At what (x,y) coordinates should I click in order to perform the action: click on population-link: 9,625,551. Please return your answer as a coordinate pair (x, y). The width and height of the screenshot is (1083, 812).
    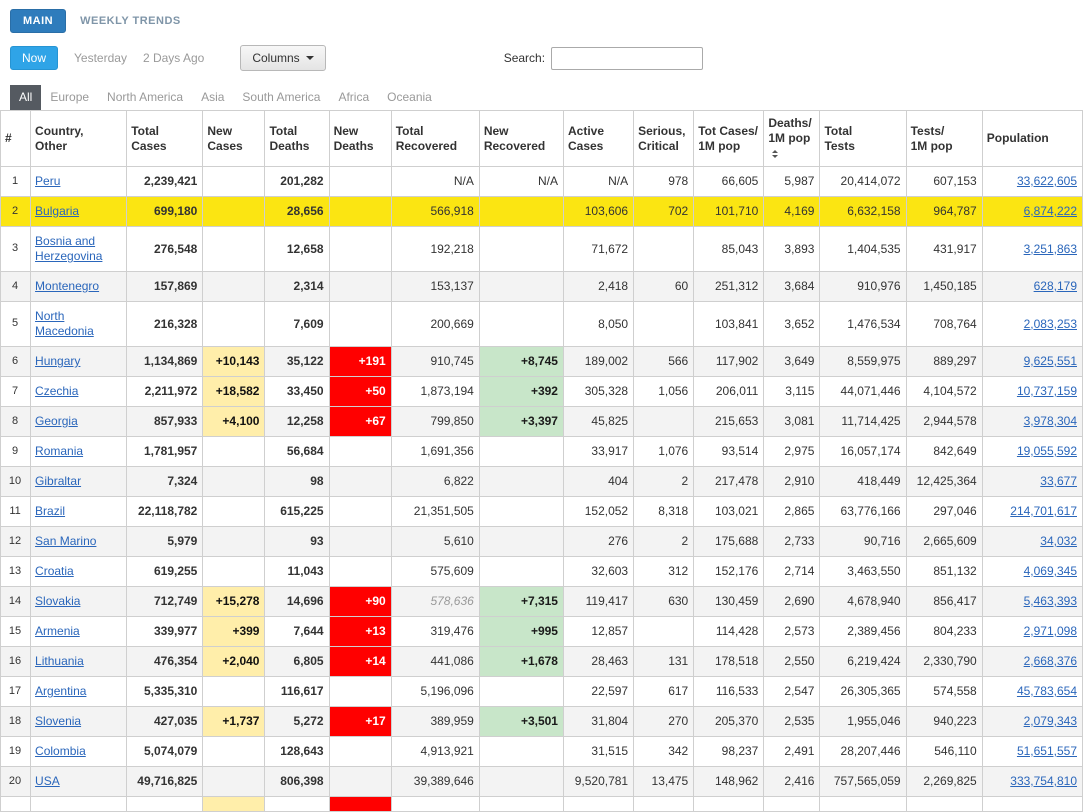
    Looking at the image, I should click on (1050, 361).